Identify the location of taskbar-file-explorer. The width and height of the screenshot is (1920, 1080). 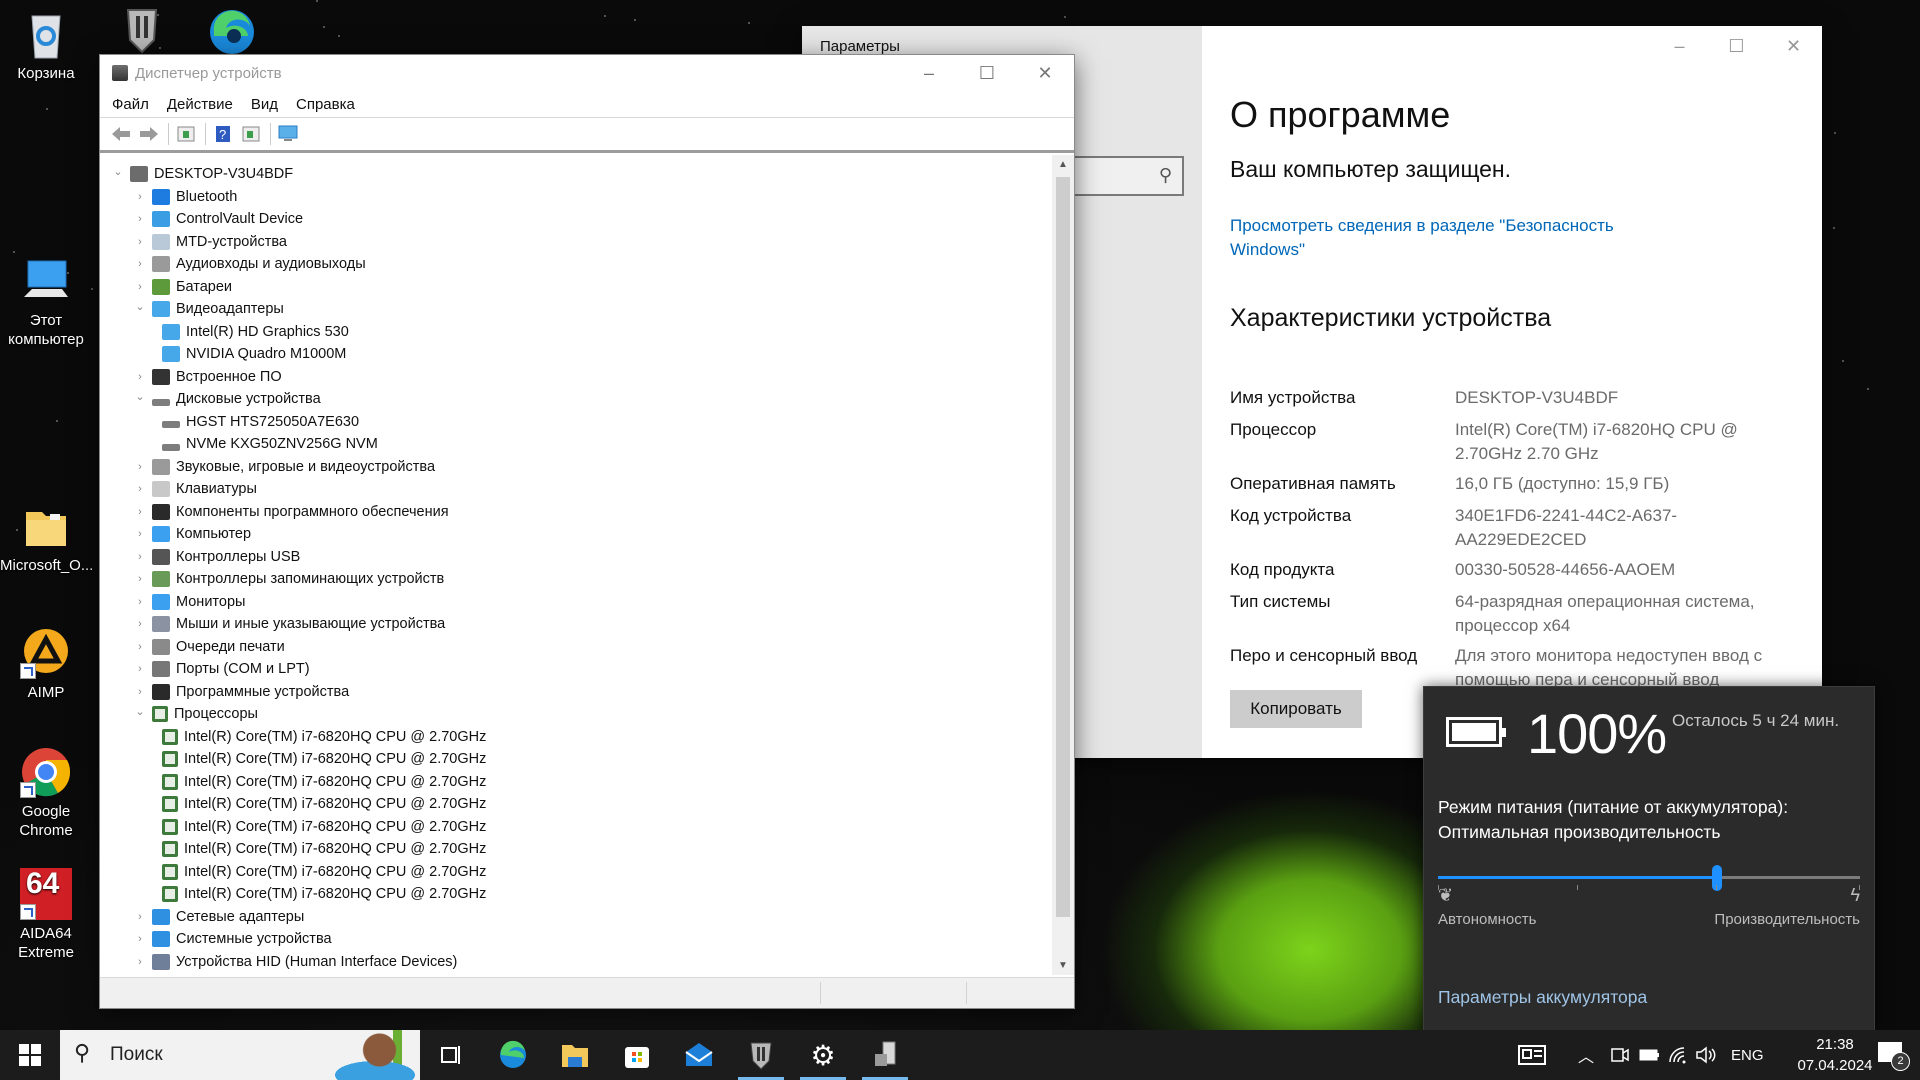
(575, 1055).